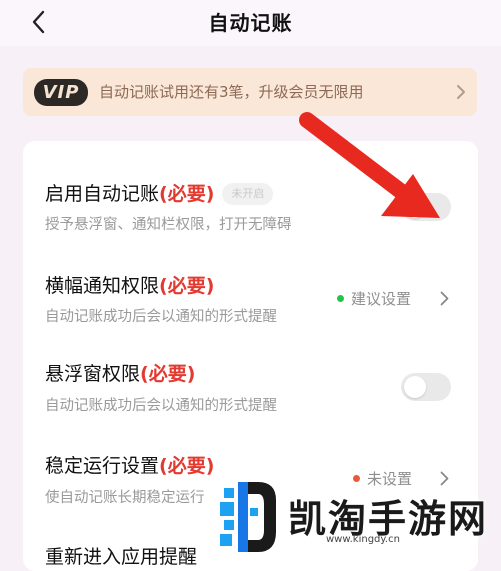  Describe the element at coordinates (61, 92) in the screenshot. I see `vip-badge: VIP` at that location.